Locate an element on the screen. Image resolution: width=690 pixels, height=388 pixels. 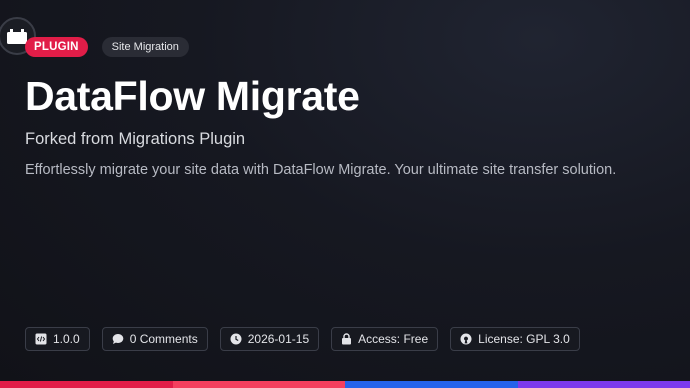
license-text: License: GPL 3.0 is located at coordinates (524, 339).